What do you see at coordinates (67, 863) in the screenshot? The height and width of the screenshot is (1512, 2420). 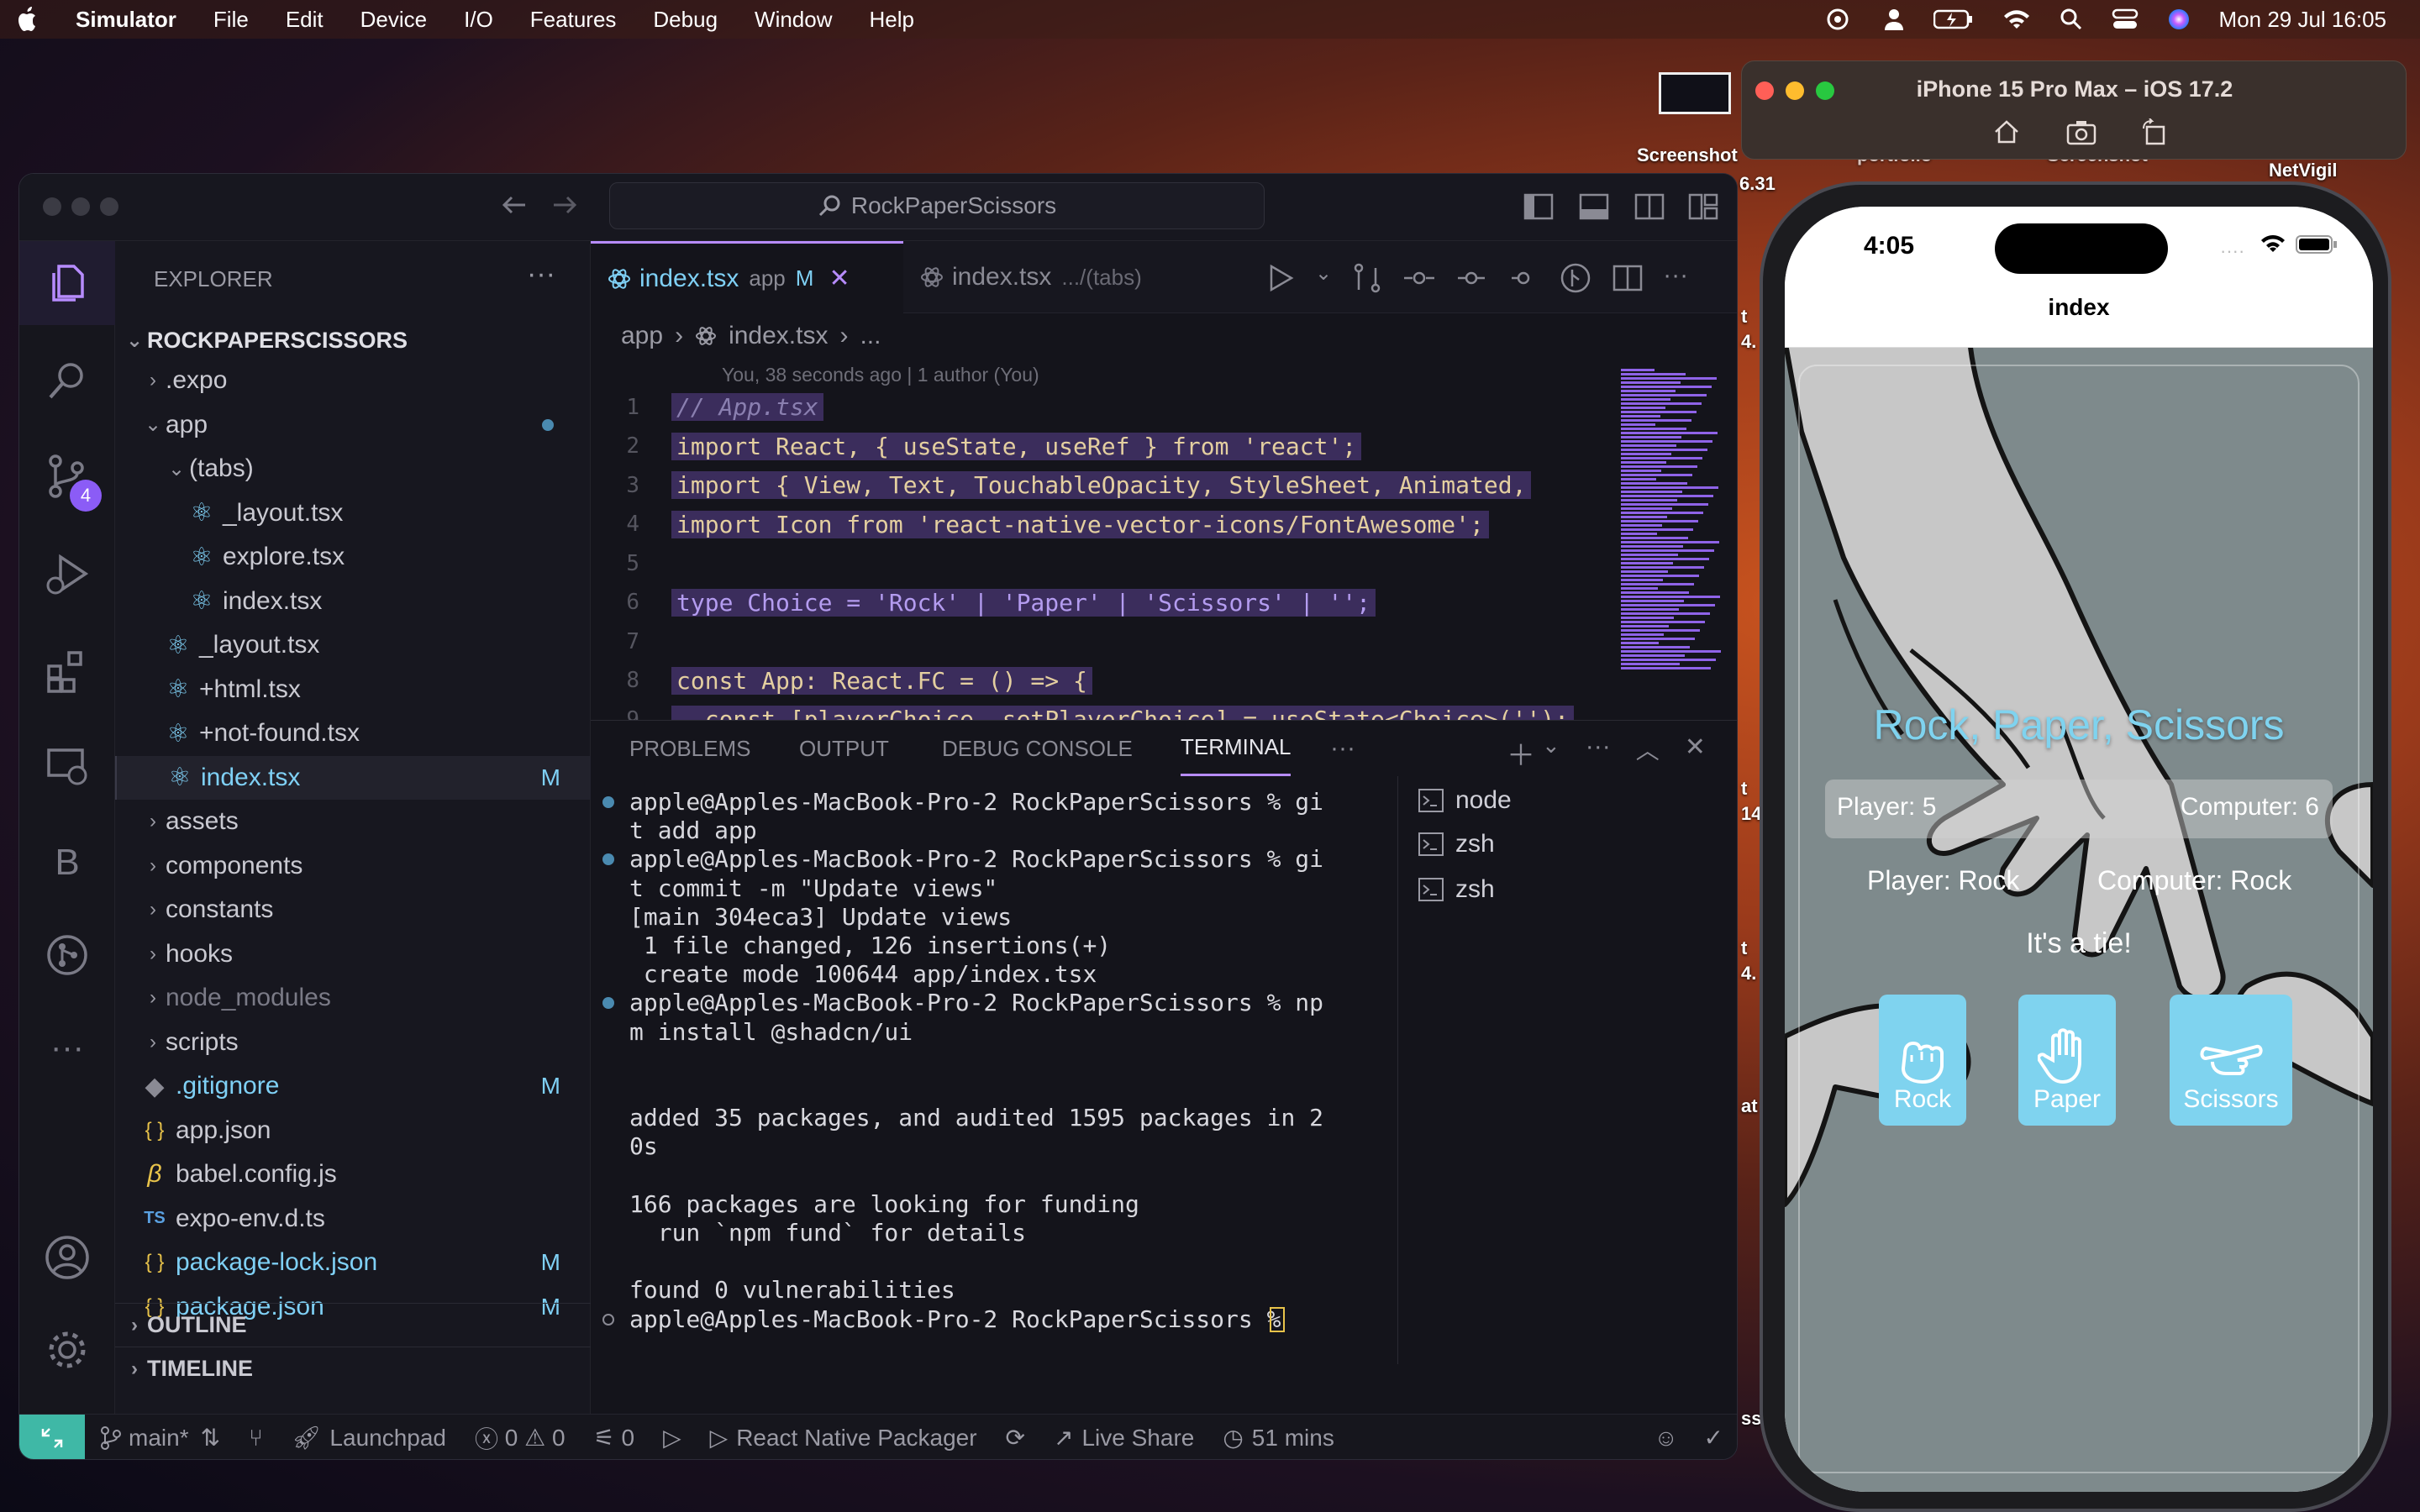 I see `b-extension-icon: B` at bounding box center [67, 863].